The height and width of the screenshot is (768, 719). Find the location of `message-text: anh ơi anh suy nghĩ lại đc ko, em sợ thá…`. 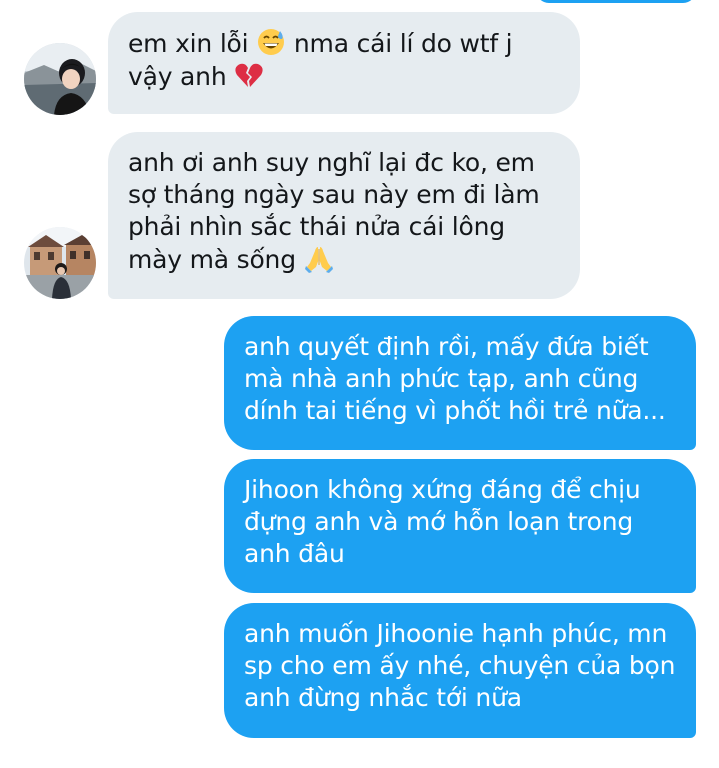

message-text: anh ơi anh suy nghĩ lại đc ko, em sợ thá… is located at coordinates (334, 211).